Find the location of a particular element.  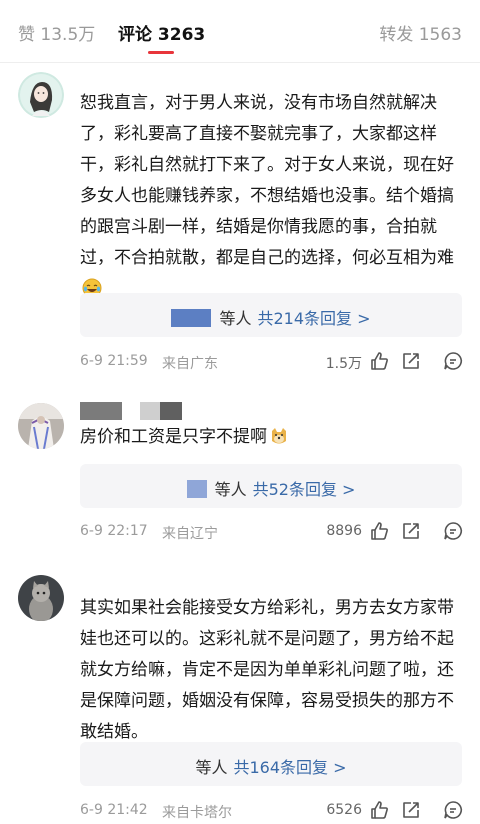

reply-summary: 等人 共164条回复 > is located at coordinates (271, 764).